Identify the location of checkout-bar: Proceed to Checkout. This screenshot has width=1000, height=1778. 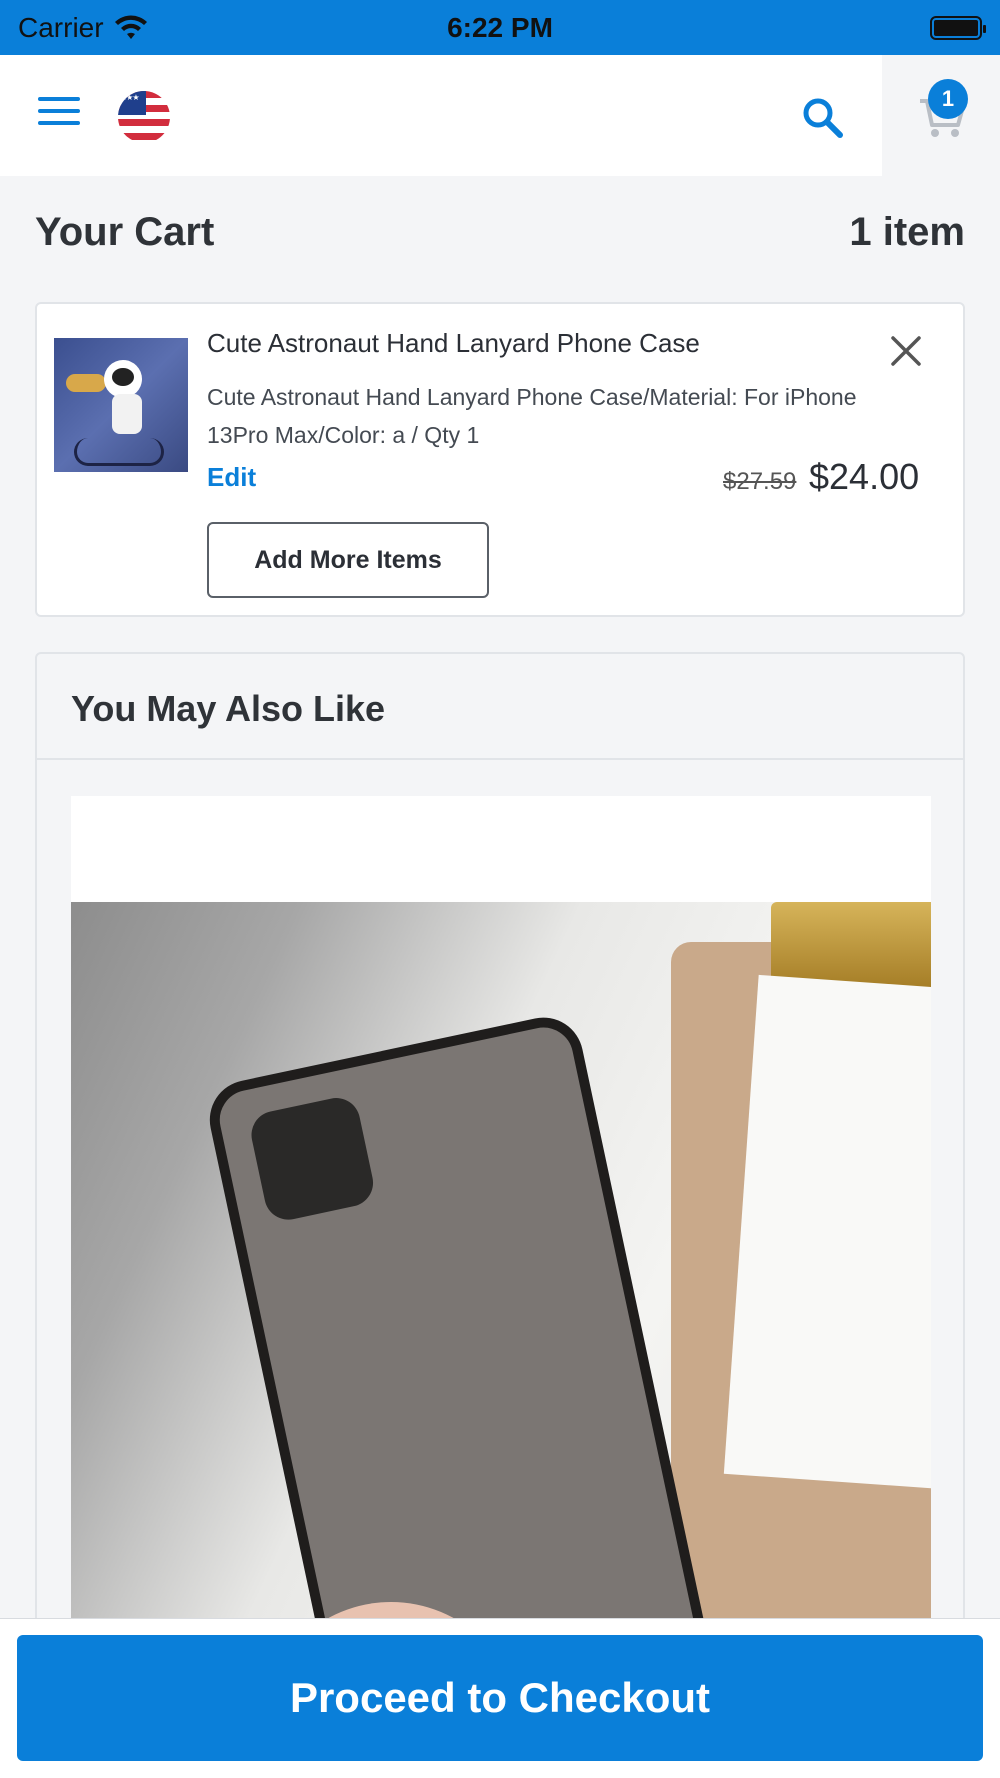
(500, 1698).